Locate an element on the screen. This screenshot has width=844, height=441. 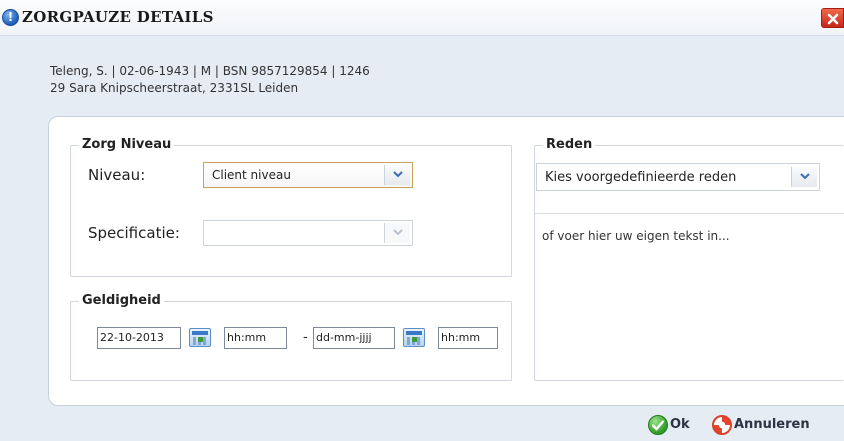
start-time-input: hh:mm is located at coordinates (255, 338).